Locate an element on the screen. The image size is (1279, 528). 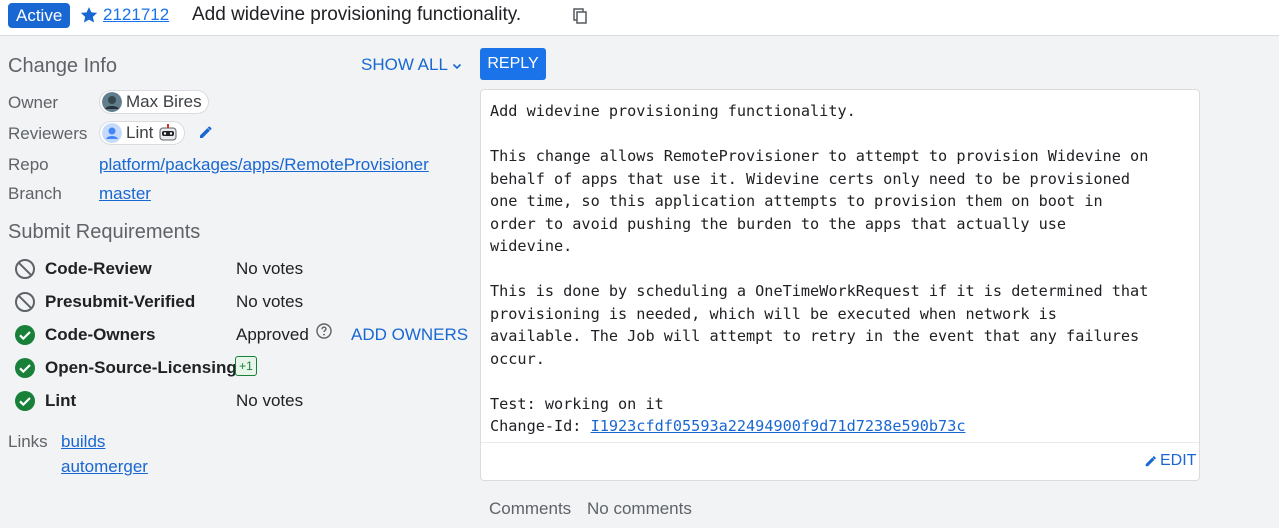
owner-name: Max Bires is located at coordinates (164, 101).